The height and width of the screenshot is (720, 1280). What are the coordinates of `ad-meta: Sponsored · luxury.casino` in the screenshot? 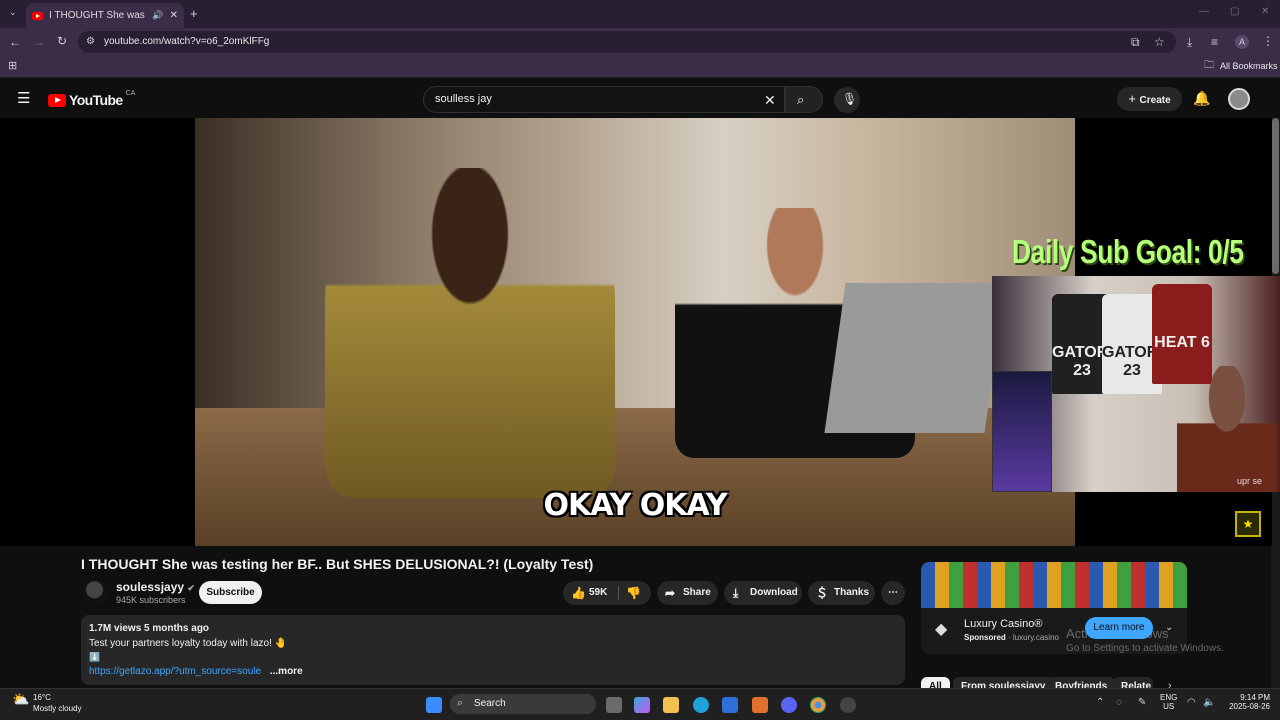 It's located at (1011, 637).